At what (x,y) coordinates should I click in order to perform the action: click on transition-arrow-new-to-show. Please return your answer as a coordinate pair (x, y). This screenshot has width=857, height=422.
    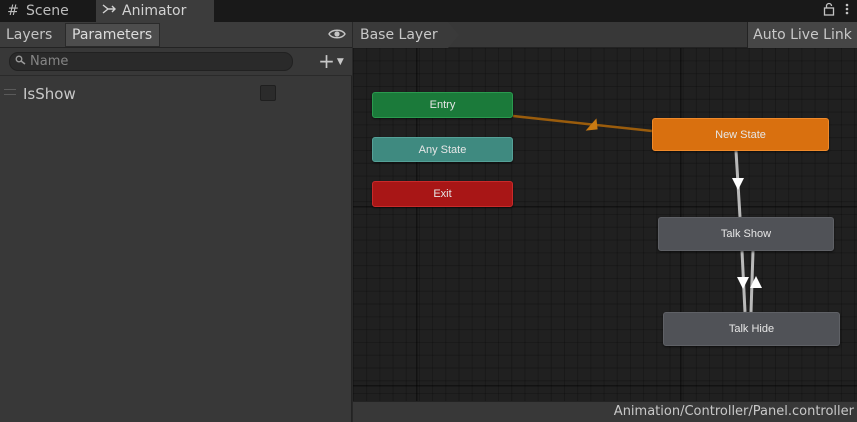
    Looking at the image, I should click on (738, 184).